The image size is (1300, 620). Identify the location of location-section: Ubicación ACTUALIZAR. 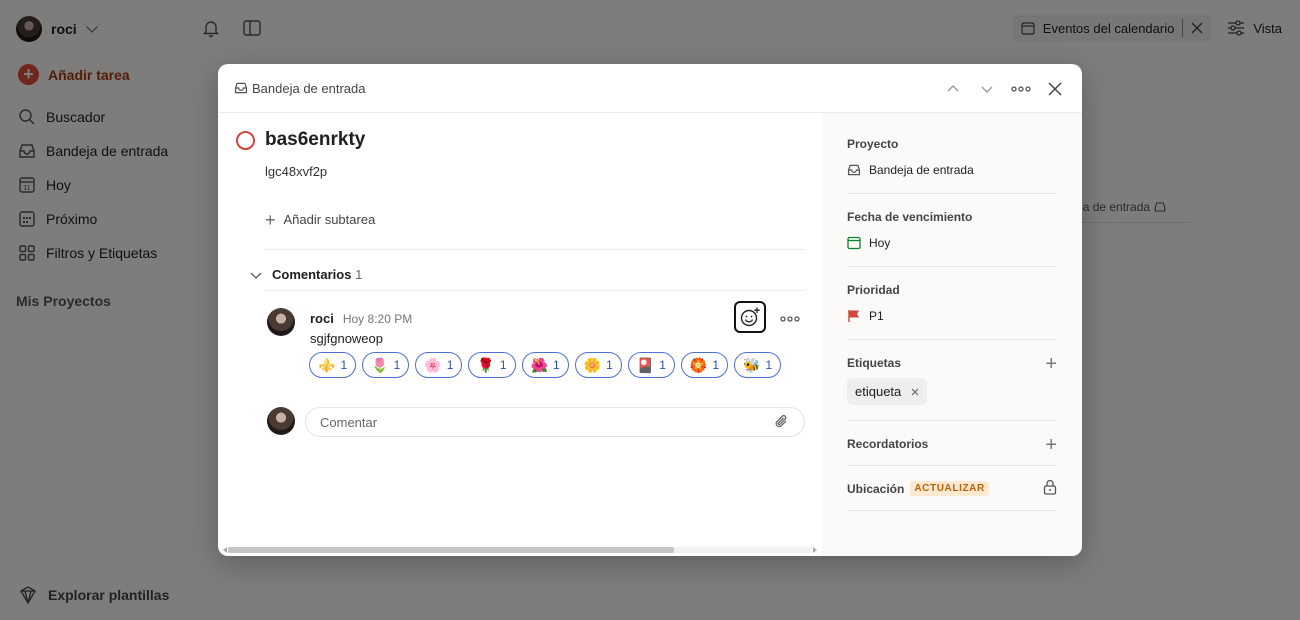
(952, 495).